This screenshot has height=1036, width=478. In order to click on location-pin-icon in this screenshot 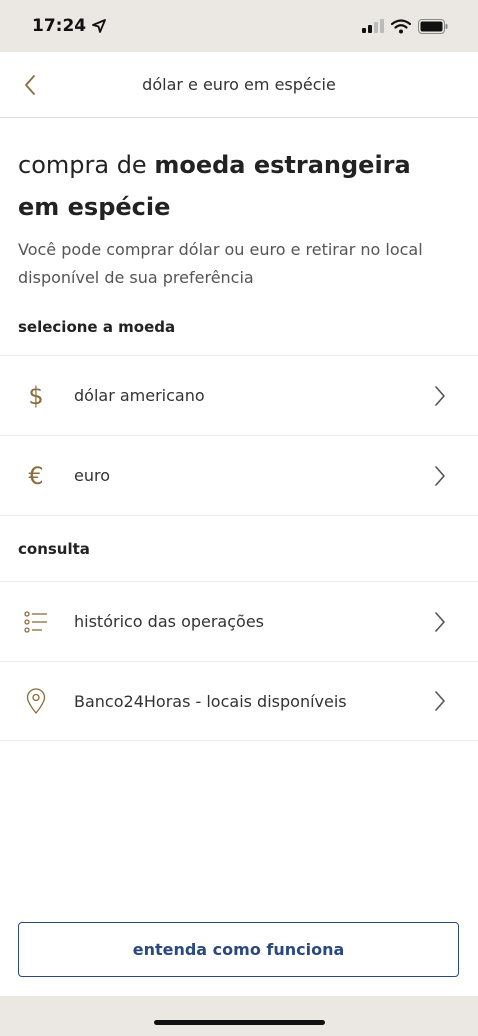, I will do `click(36, 701)`.